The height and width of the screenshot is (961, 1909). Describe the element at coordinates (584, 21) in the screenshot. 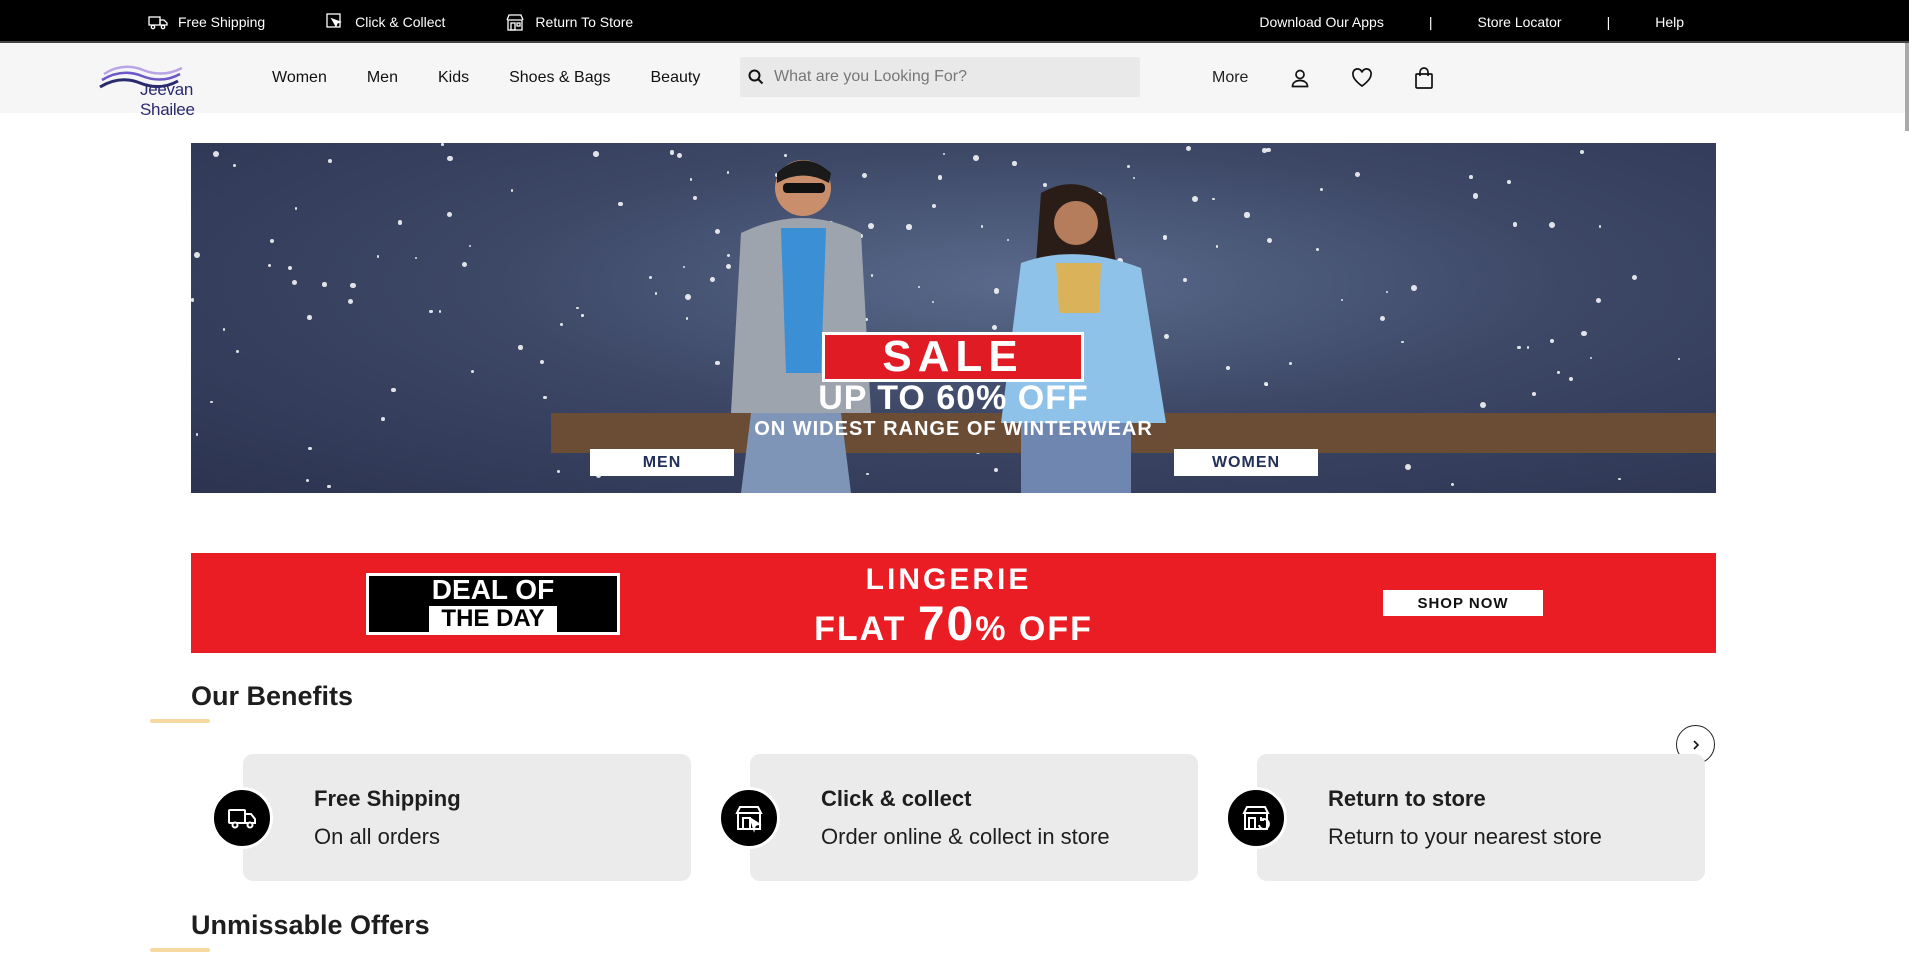

I see `return-to-store-label: Return To Store` at that location.